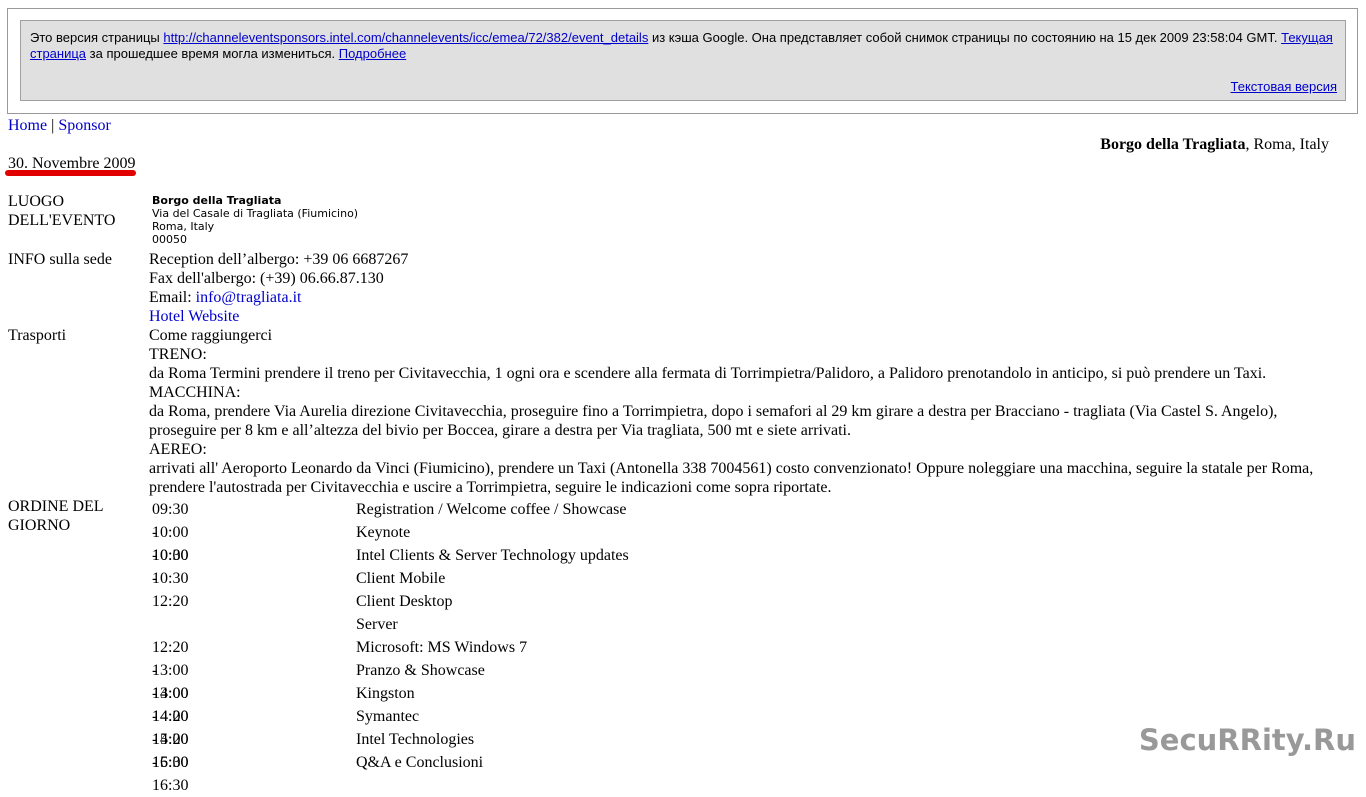 The image size is (1366, 797). I want to click on venue-header-name: Borgo della Tragliata, so click(1173, 144).